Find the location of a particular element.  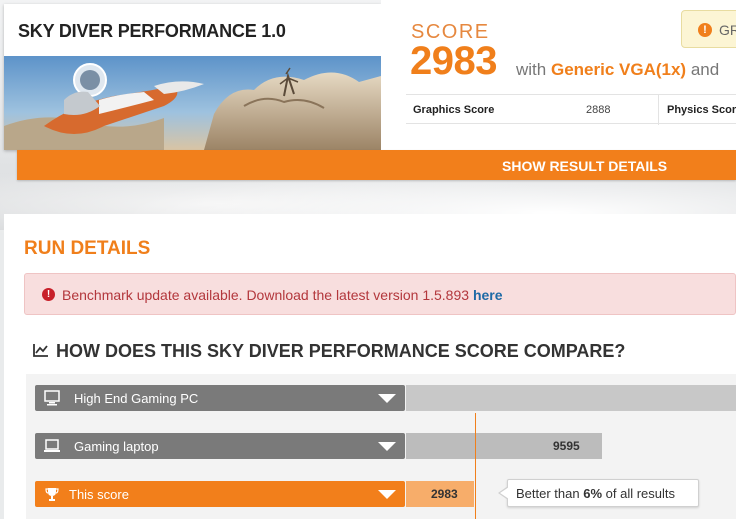

row-label: Gaming laptop is located at coordinates (116, 446).